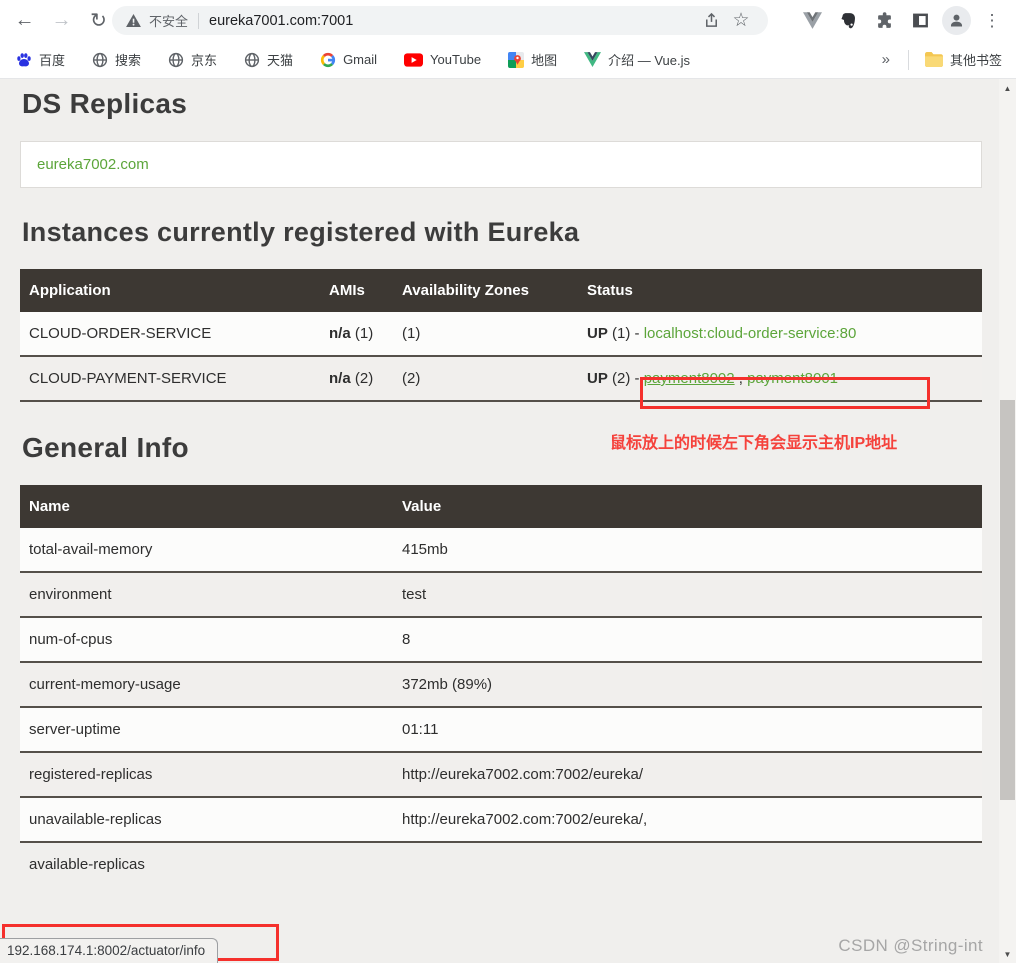  I want to click on profile-avatar, so click(956, 20).